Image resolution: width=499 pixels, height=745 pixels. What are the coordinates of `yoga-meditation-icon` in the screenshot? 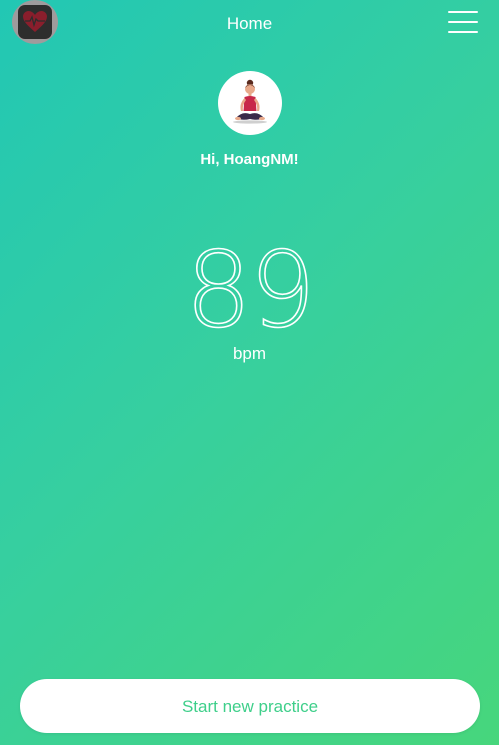 It's located at (250, 101).